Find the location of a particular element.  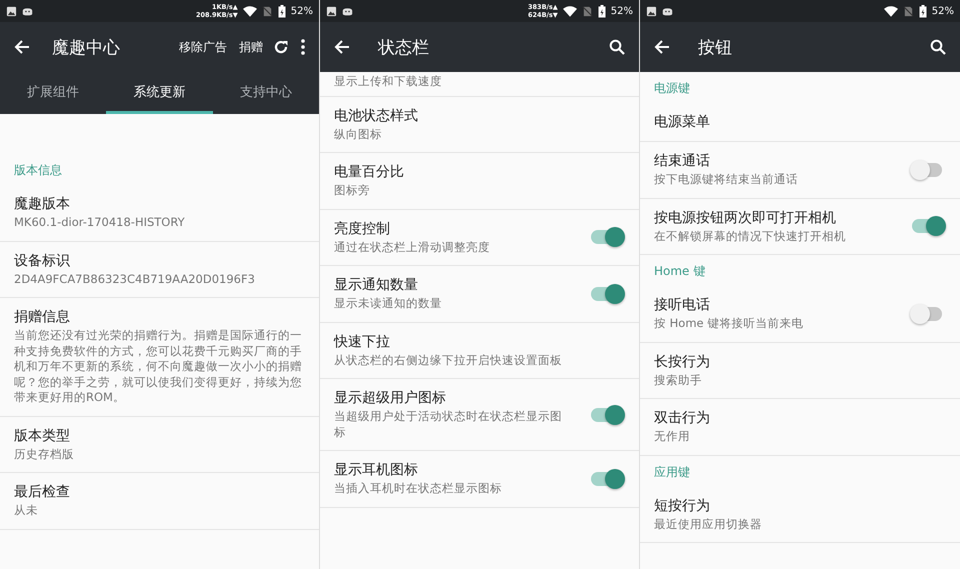

setting-title: 短按行为 is located at coordinates (682, 505).